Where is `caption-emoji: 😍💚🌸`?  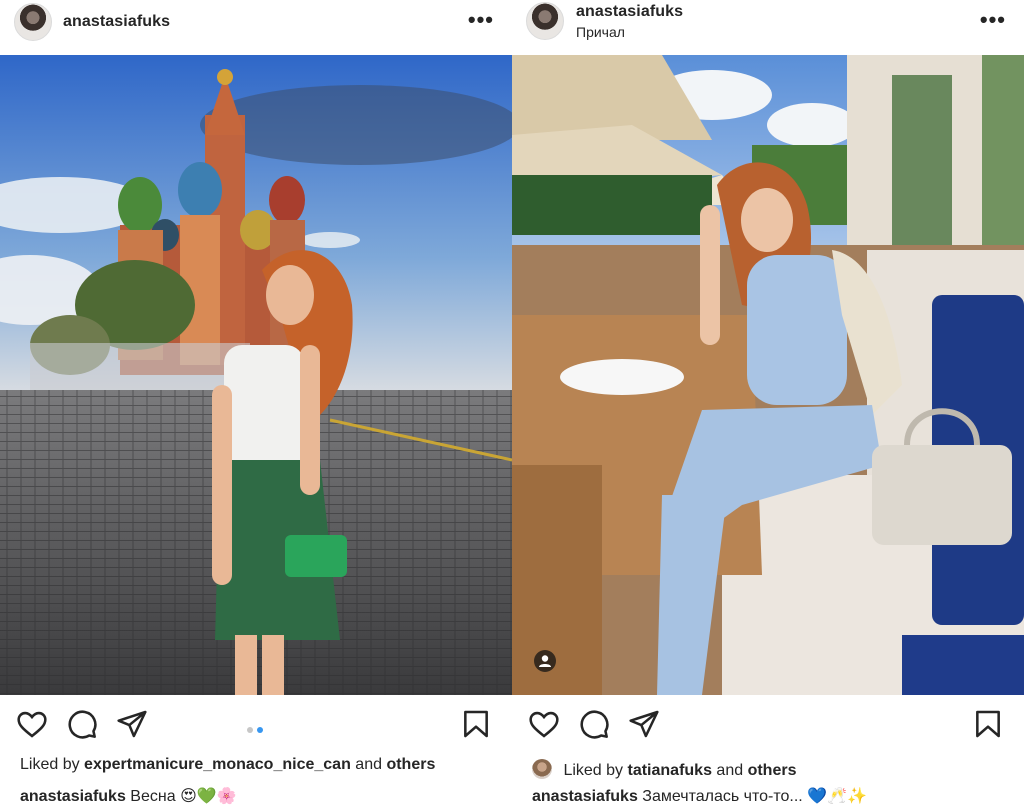
caption-emoji: 😍💚🌸 is located at coordinates (208, 795).